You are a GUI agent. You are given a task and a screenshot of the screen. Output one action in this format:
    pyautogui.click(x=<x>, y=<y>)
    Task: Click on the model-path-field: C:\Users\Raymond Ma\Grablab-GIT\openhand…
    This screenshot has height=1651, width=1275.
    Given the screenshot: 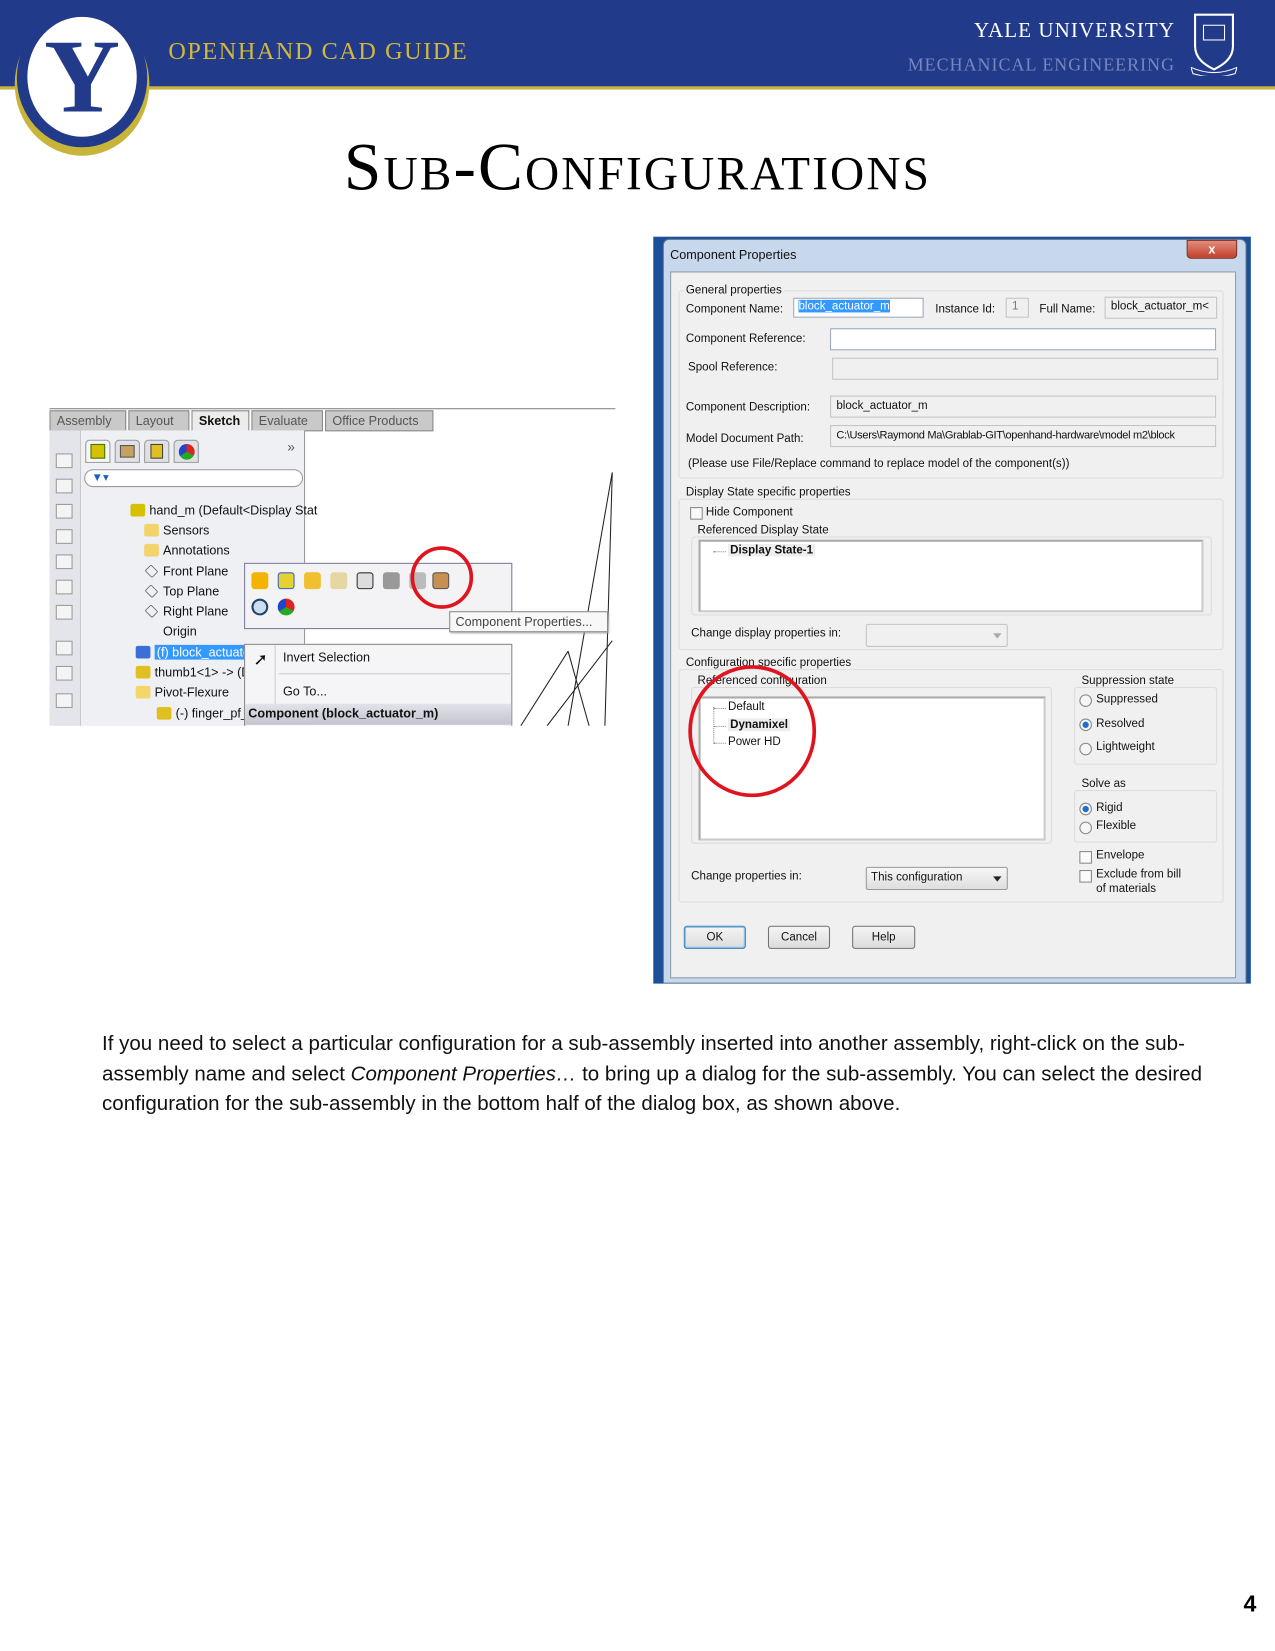 What is the action you would take?
    pyautogui.click(x=1023, y=436)
    